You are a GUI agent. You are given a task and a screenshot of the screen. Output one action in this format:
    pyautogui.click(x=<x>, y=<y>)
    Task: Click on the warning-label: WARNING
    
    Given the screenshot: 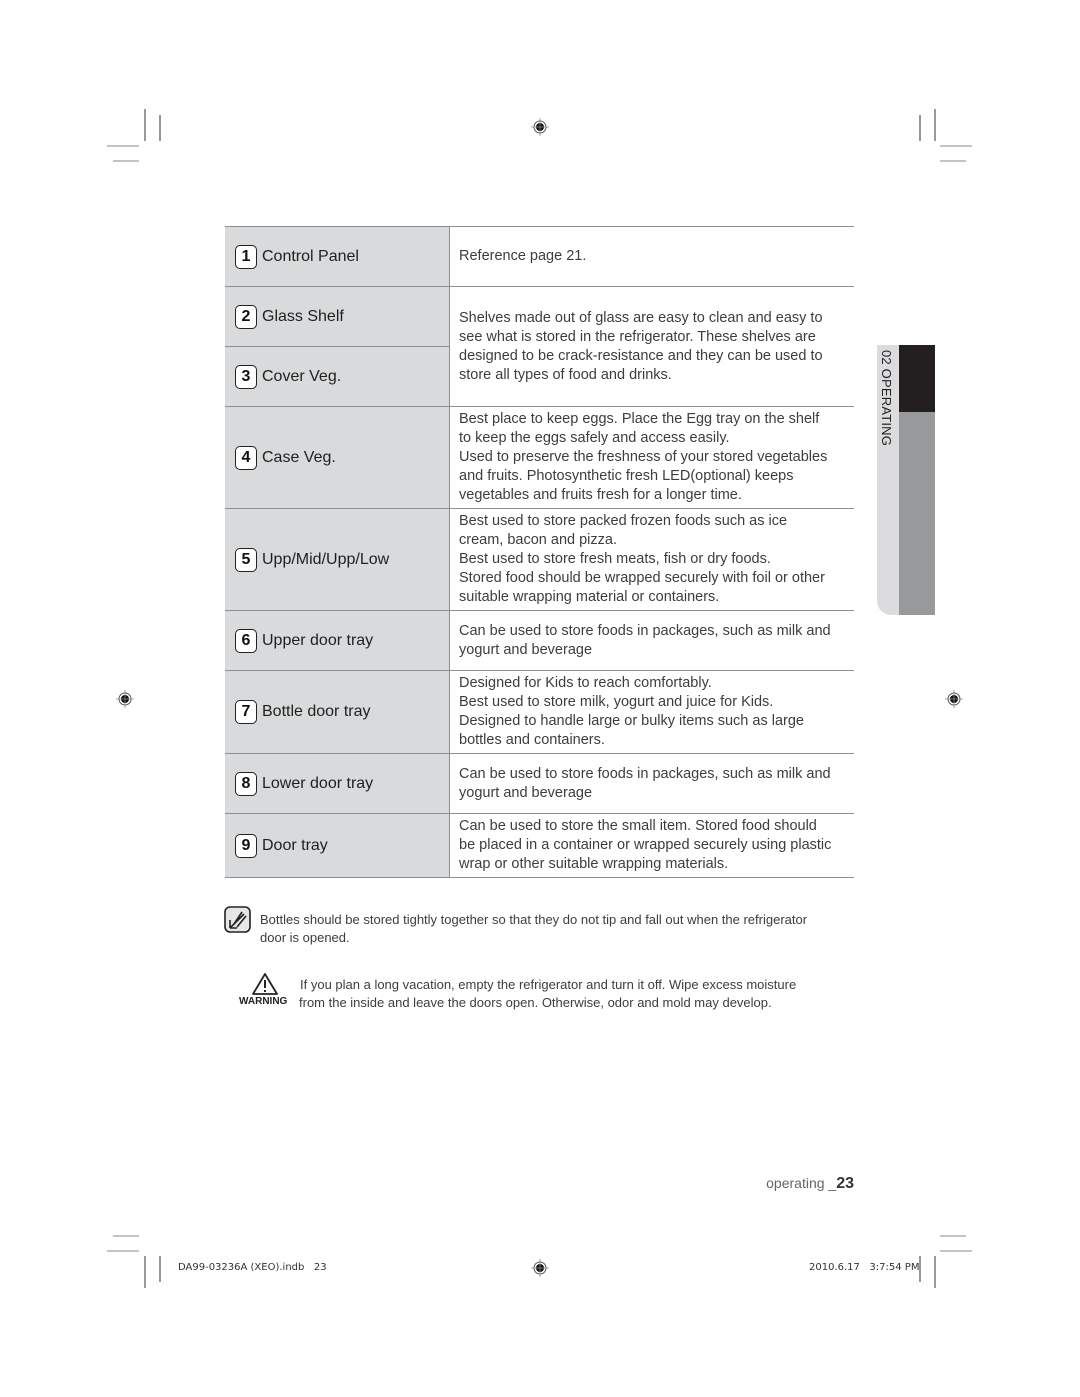 What is the action you would take?
    pyautogui.click(x=263, y=1001)
    